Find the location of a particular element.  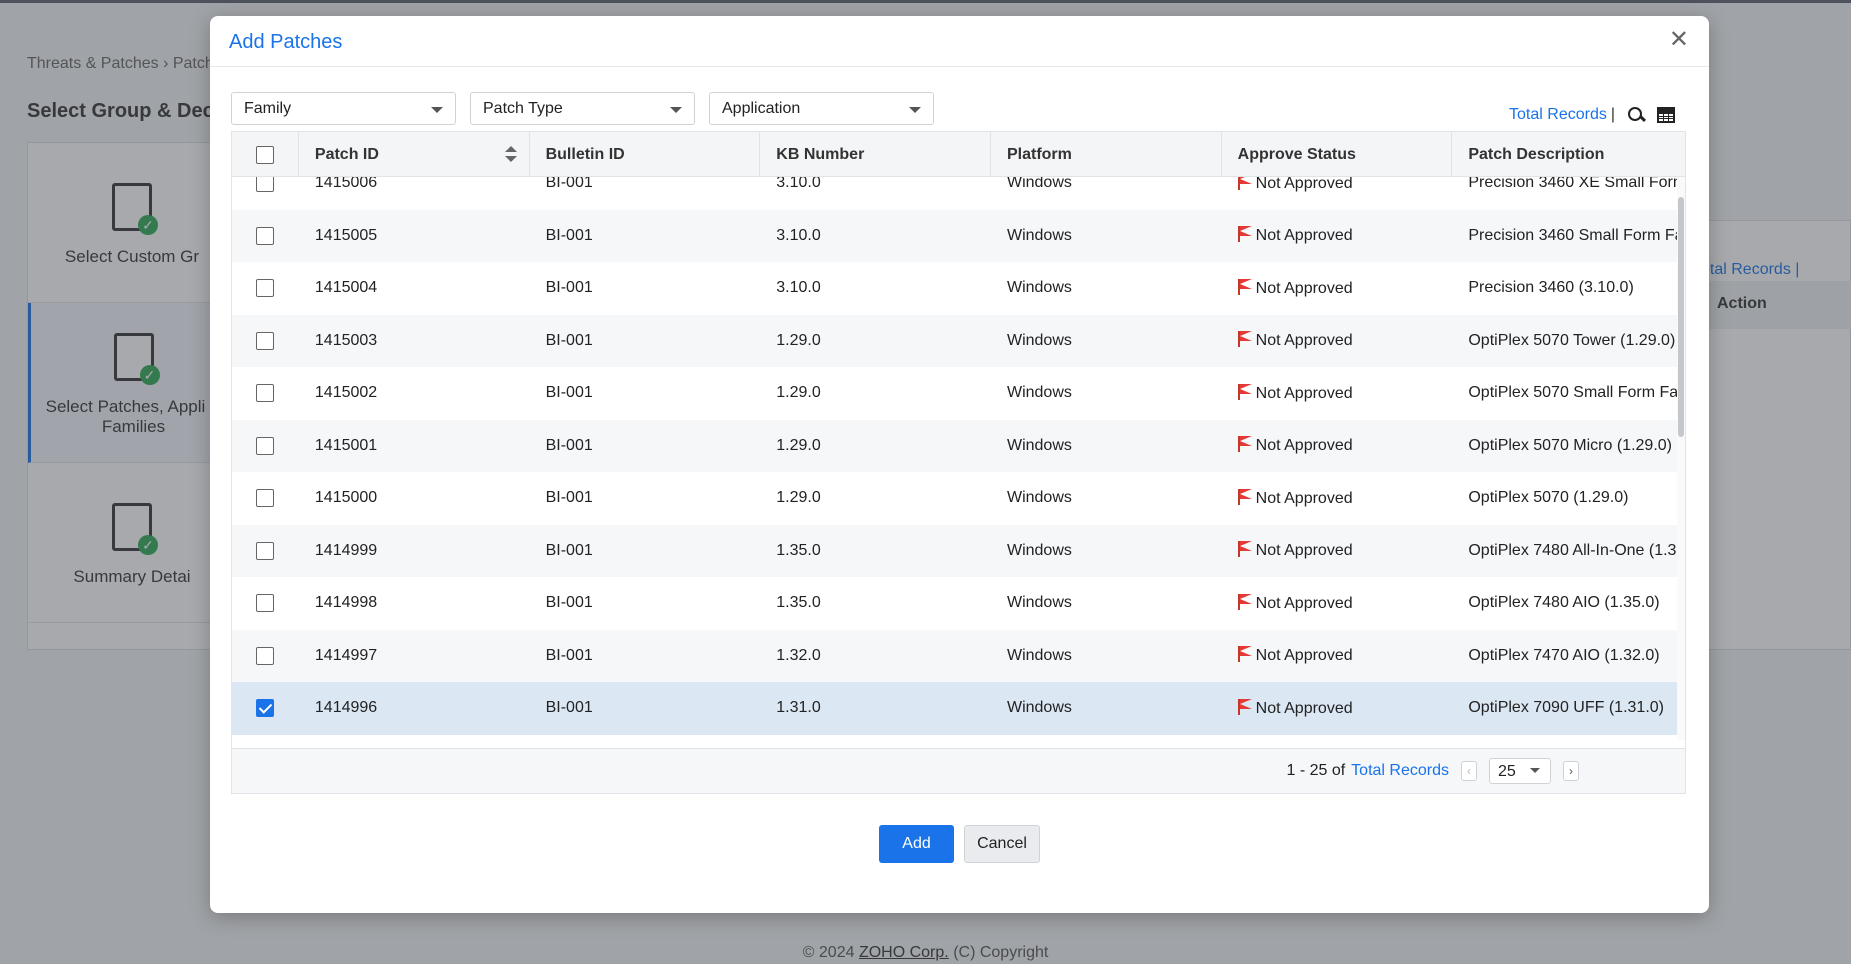

chevron-down-icon is located at coordinates (1535, 770).